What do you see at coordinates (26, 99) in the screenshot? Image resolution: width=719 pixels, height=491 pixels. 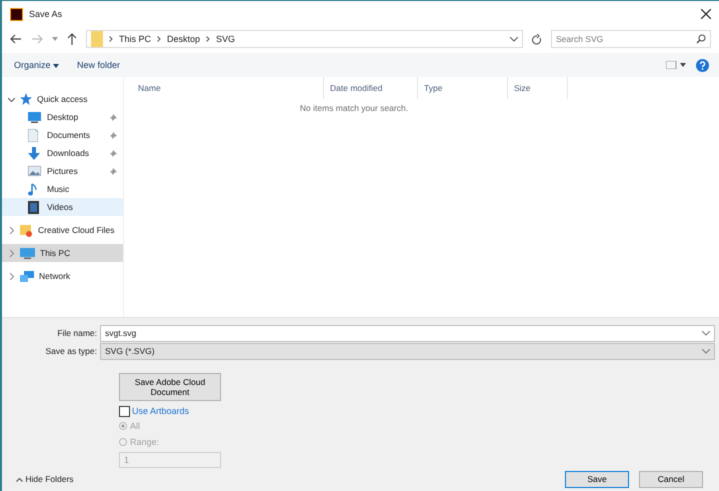 I see `star-icon` at bounding box center [26, 99].